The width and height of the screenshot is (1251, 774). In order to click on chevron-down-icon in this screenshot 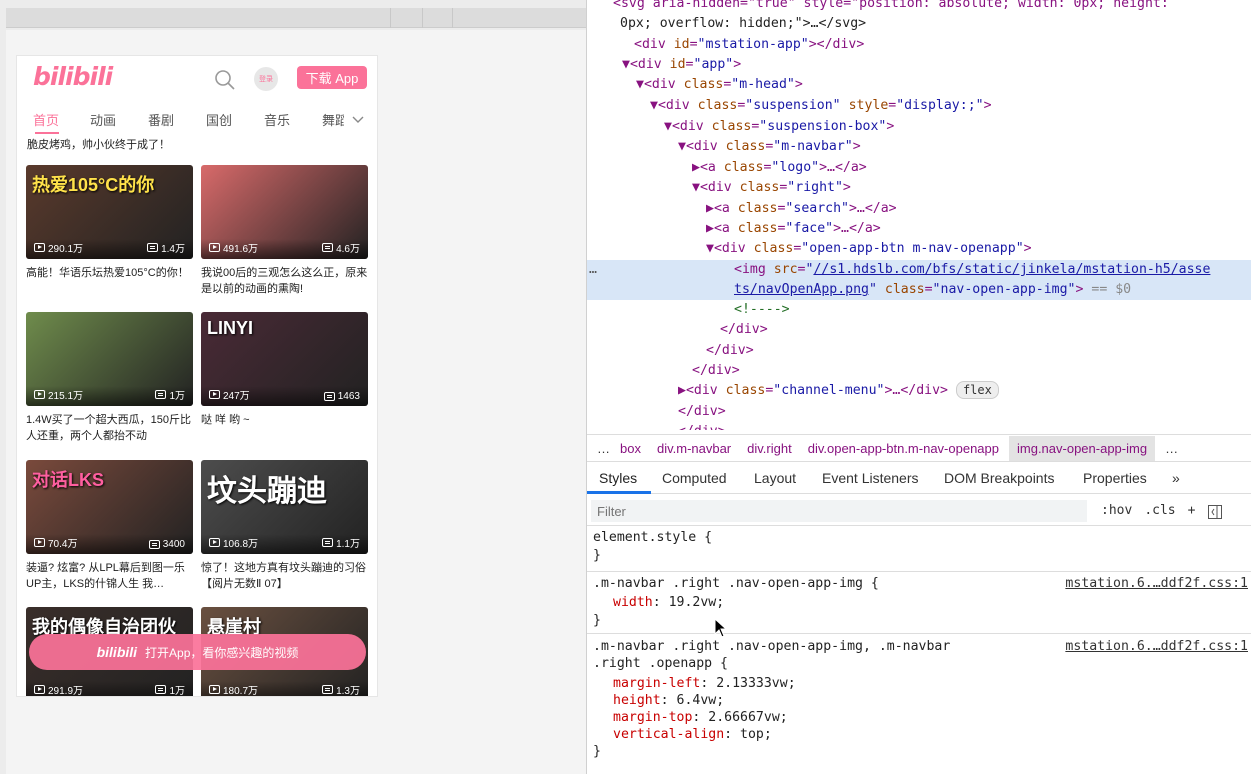, I will do `click(358, 119)`.